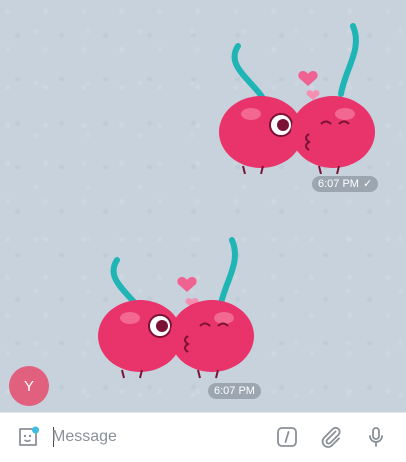 The image size is (406, 462). What do you see at coordinates (376, 437) in the screenshot?
I see `microphone-icon` at bounding box center [376, 437].